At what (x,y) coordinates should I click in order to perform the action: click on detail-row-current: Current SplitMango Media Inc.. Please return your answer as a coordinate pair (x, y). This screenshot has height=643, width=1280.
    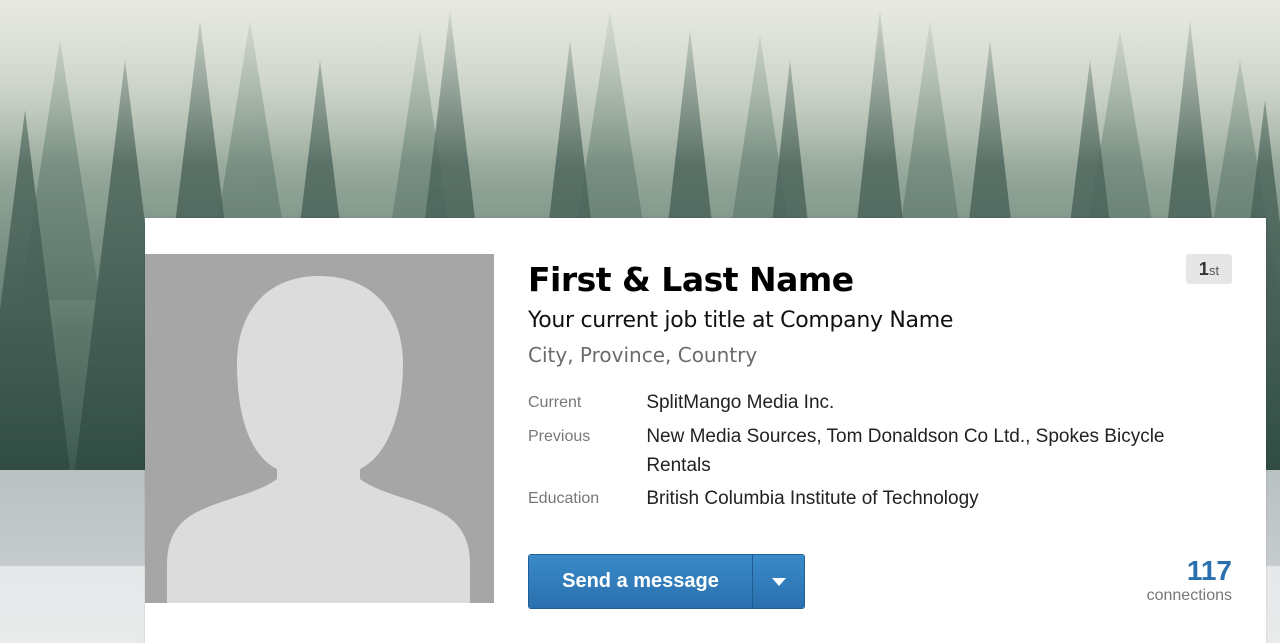
    Looking at the image, I should click on (878, 403).